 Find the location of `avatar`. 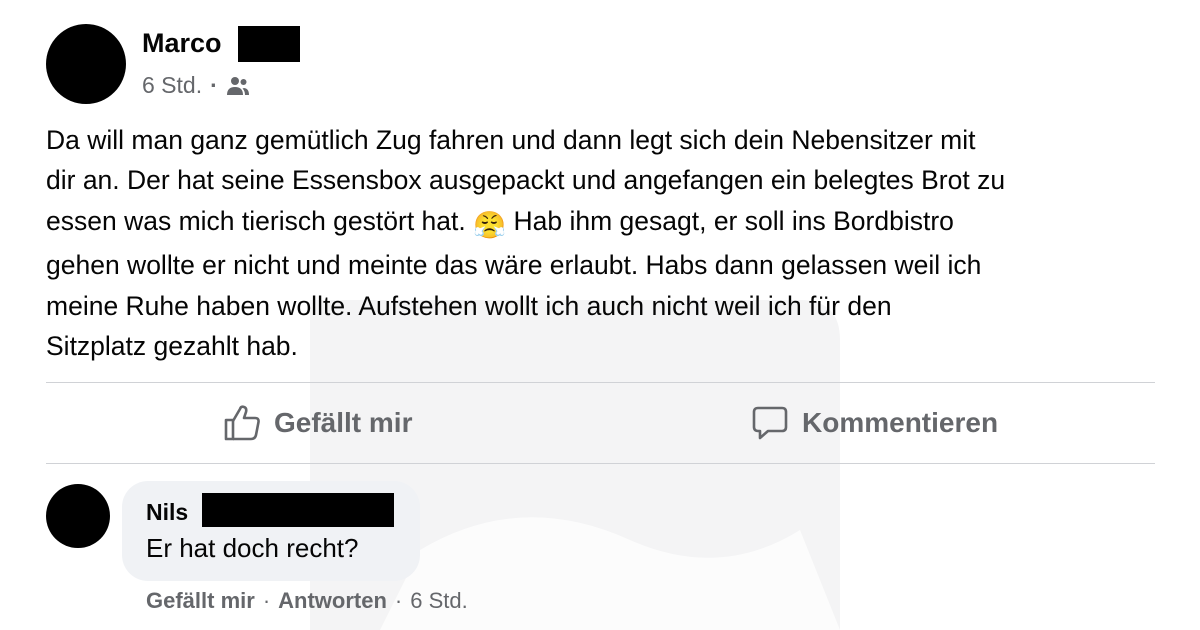

avatar is located at coordinates (86, 64).